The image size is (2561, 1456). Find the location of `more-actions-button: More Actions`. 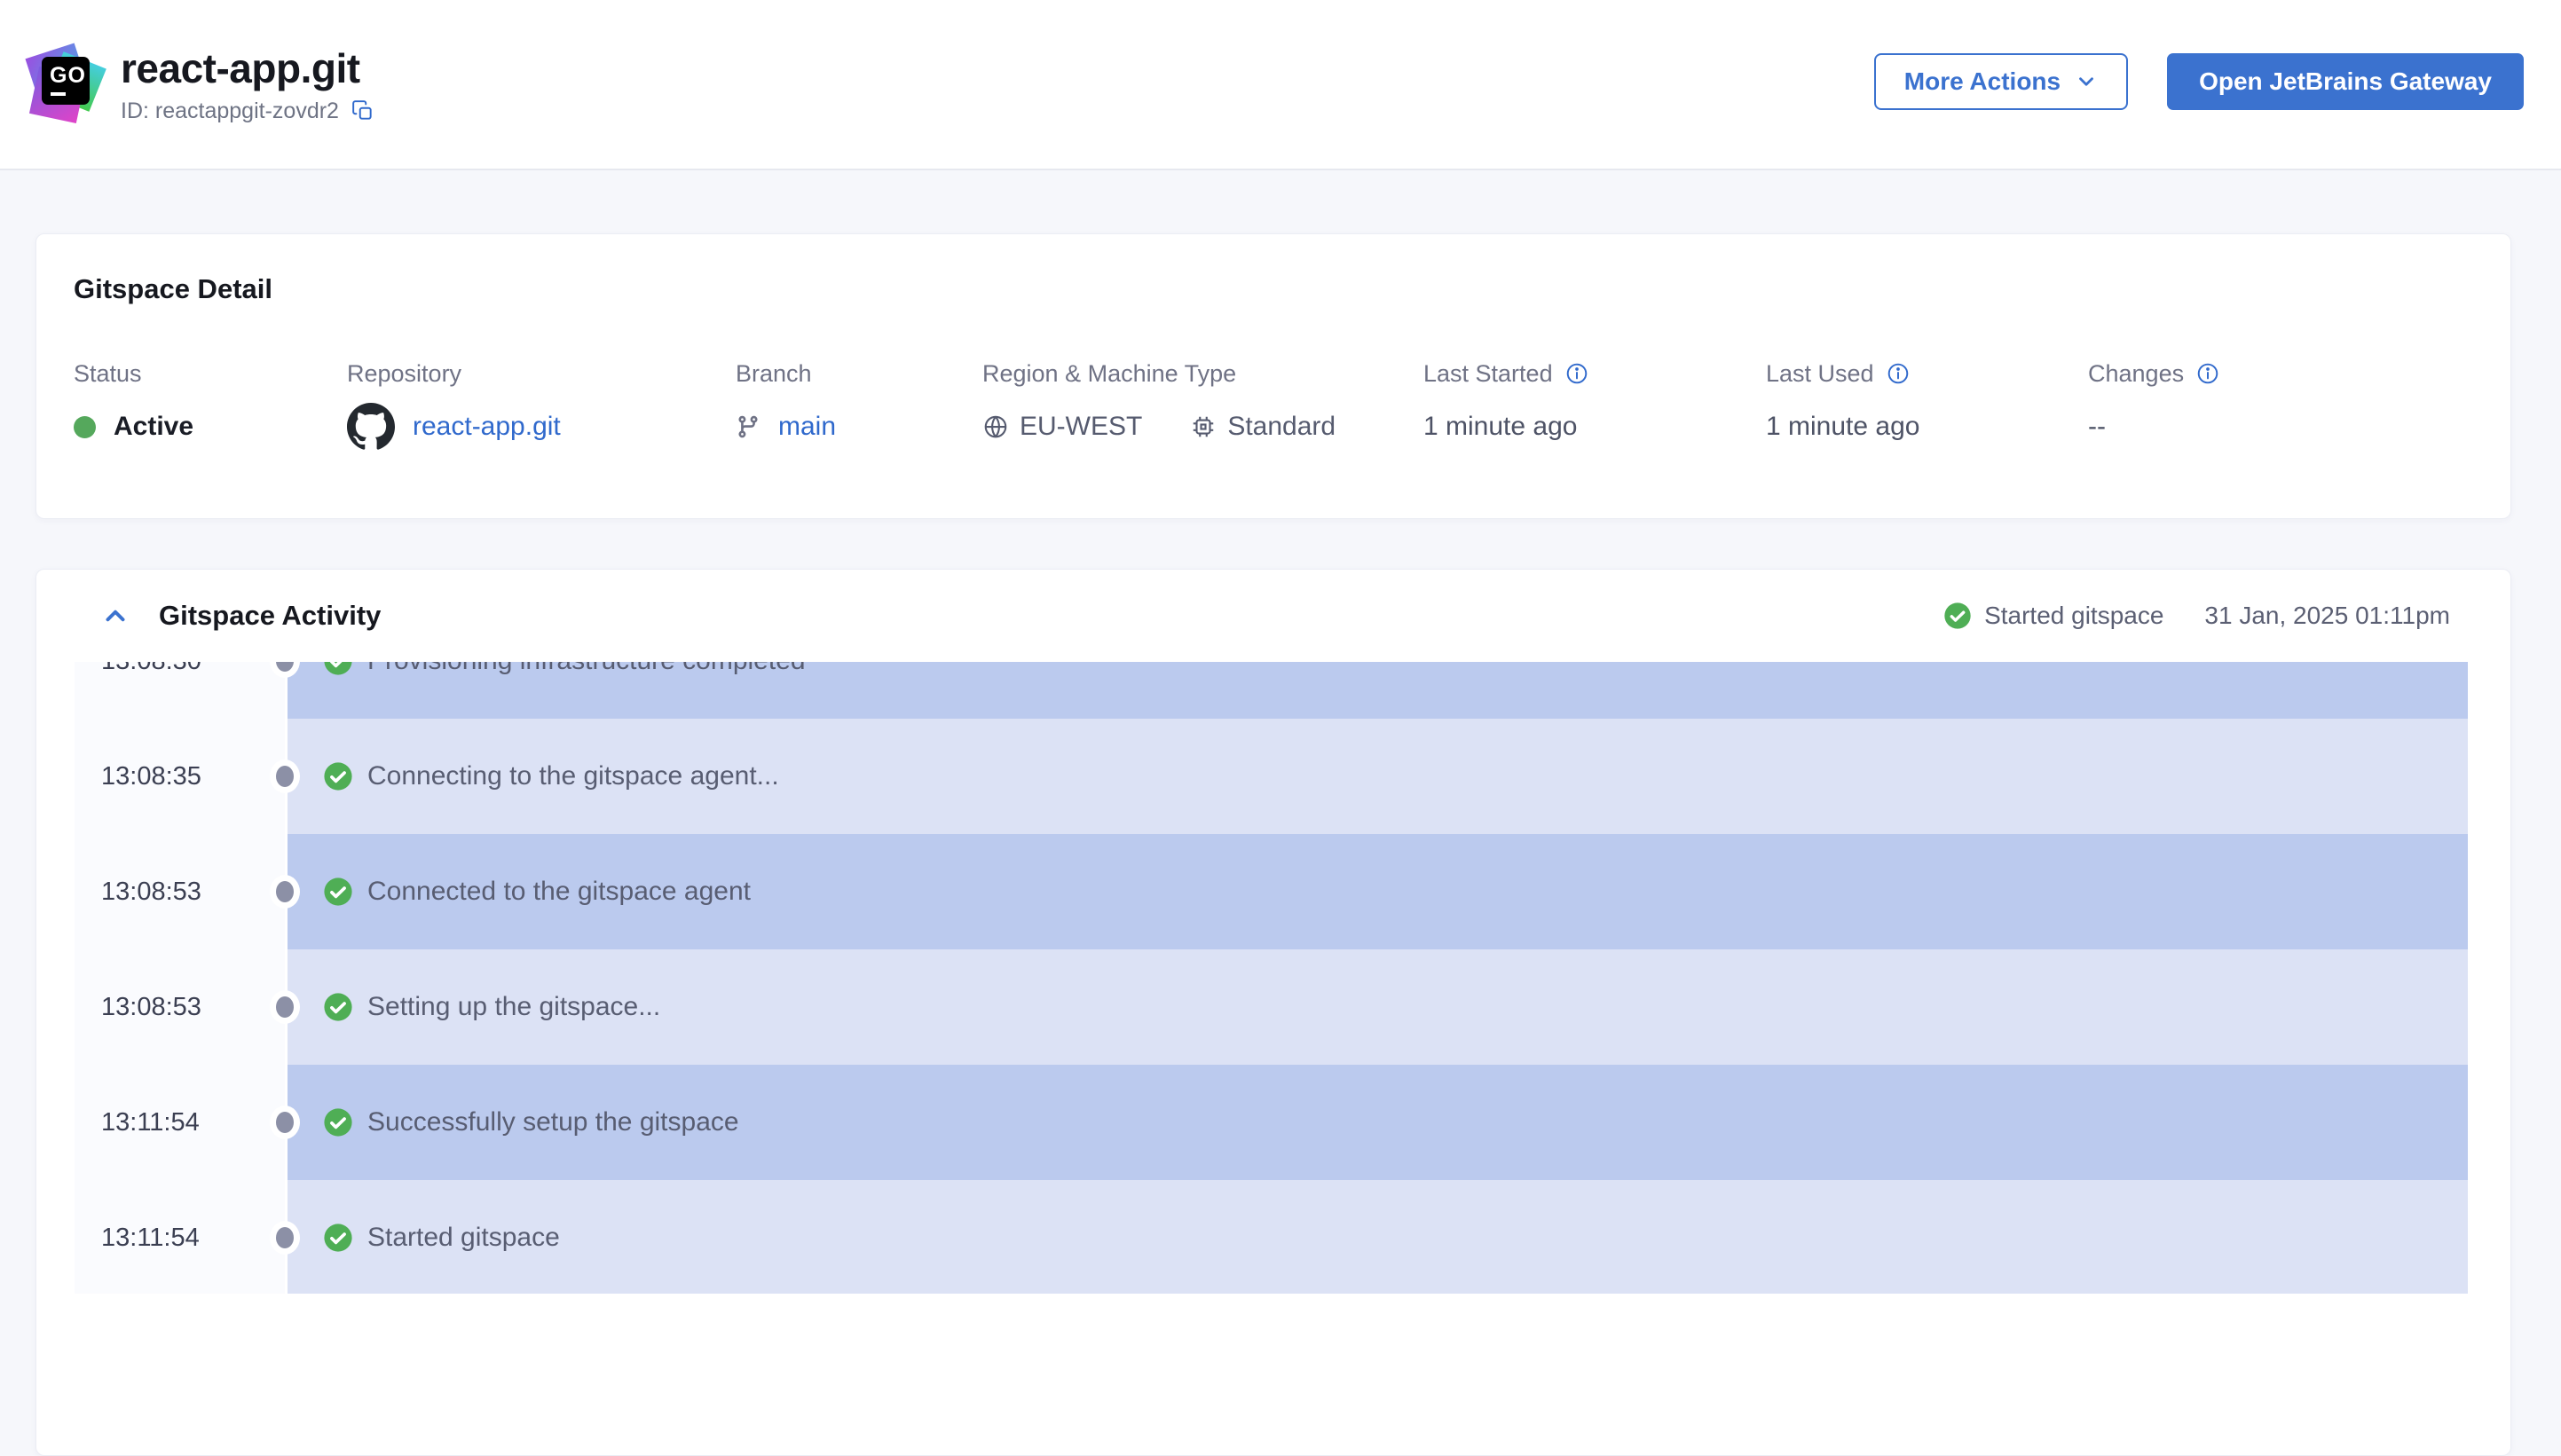

more-actions-button: More Actions is located at coordinates (2001, 81).